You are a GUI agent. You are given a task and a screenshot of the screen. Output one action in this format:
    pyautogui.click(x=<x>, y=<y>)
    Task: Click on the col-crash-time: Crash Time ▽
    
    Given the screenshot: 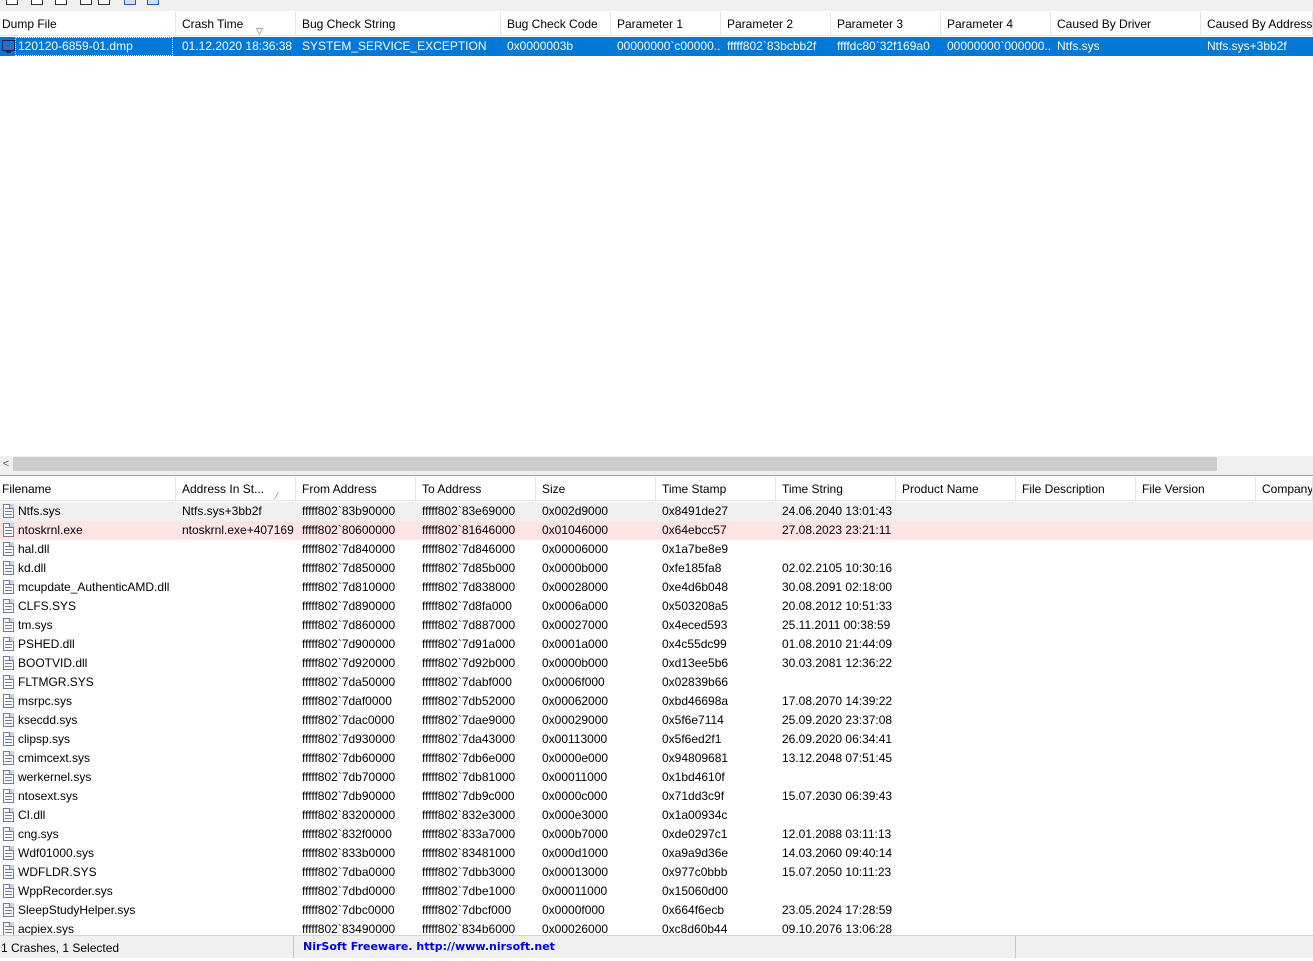 What is the action you would take?
    pyautogui.click(x=236, y=24)
    